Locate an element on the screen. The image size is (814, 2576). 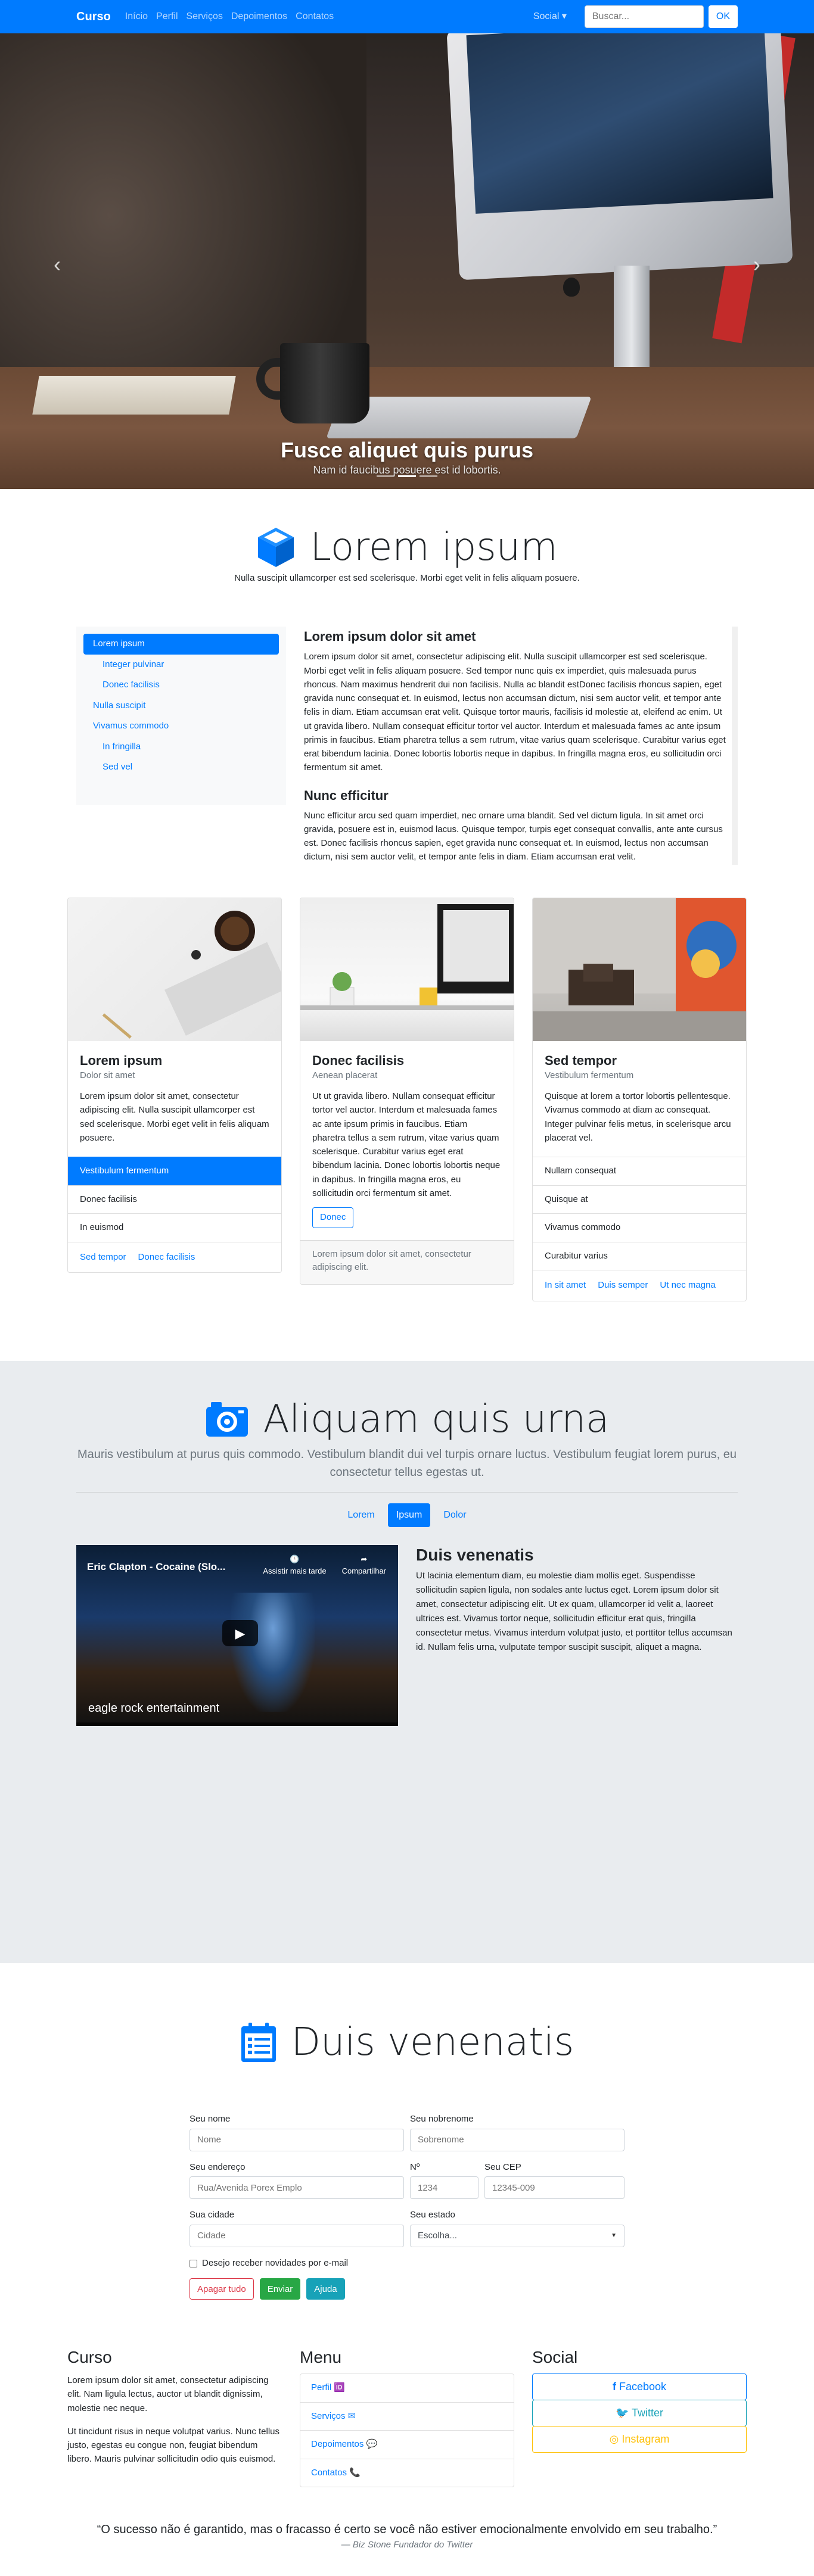
instagram-button: ◎ Instagram is located at coordinates (639, 2439).